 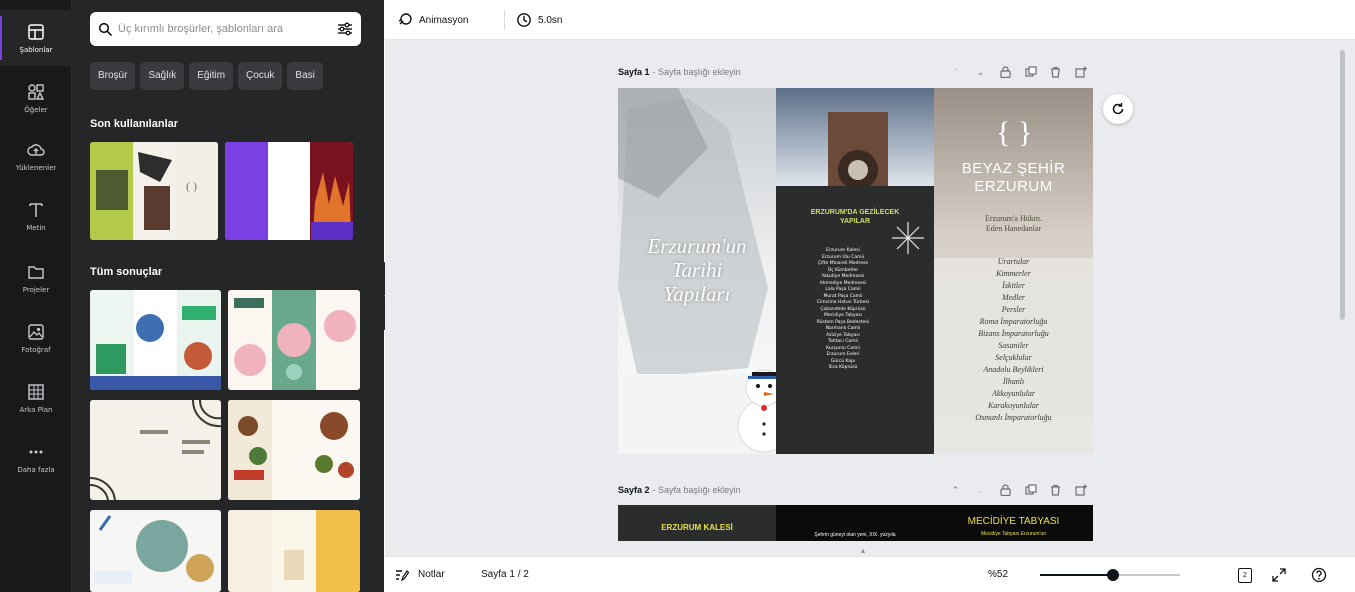 What do you see at coordinates (697, 72) in the screenshot?
I see `page-1-title-field: - Sayfa başlığı ekleyin` at bounding box center [697, 72].